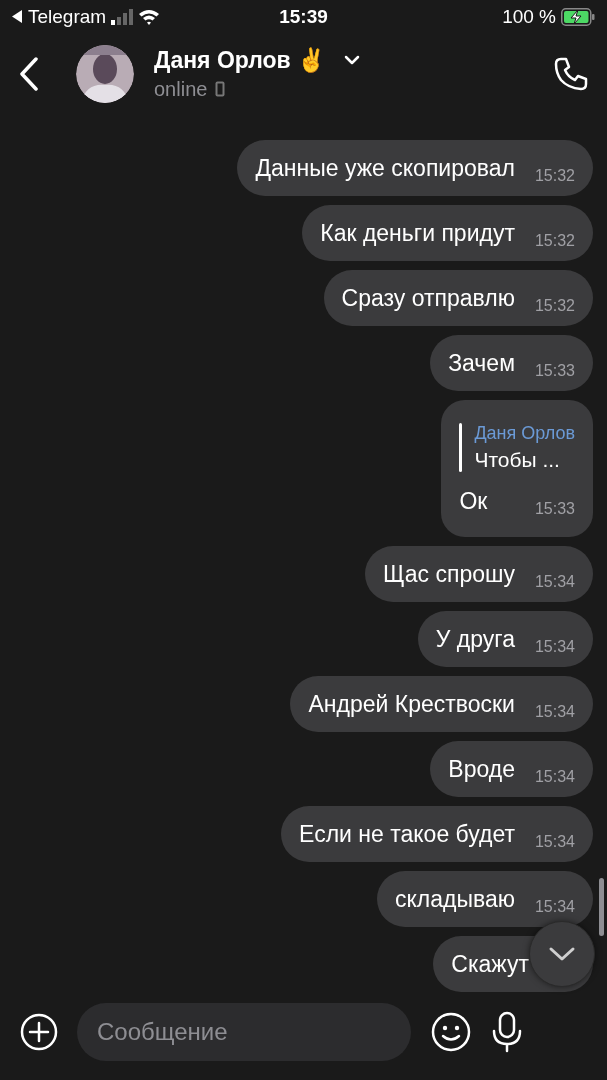 This screenshot has height=1080, width=607. I want to click on message-text: Щас спрошу, so click(448, 574).